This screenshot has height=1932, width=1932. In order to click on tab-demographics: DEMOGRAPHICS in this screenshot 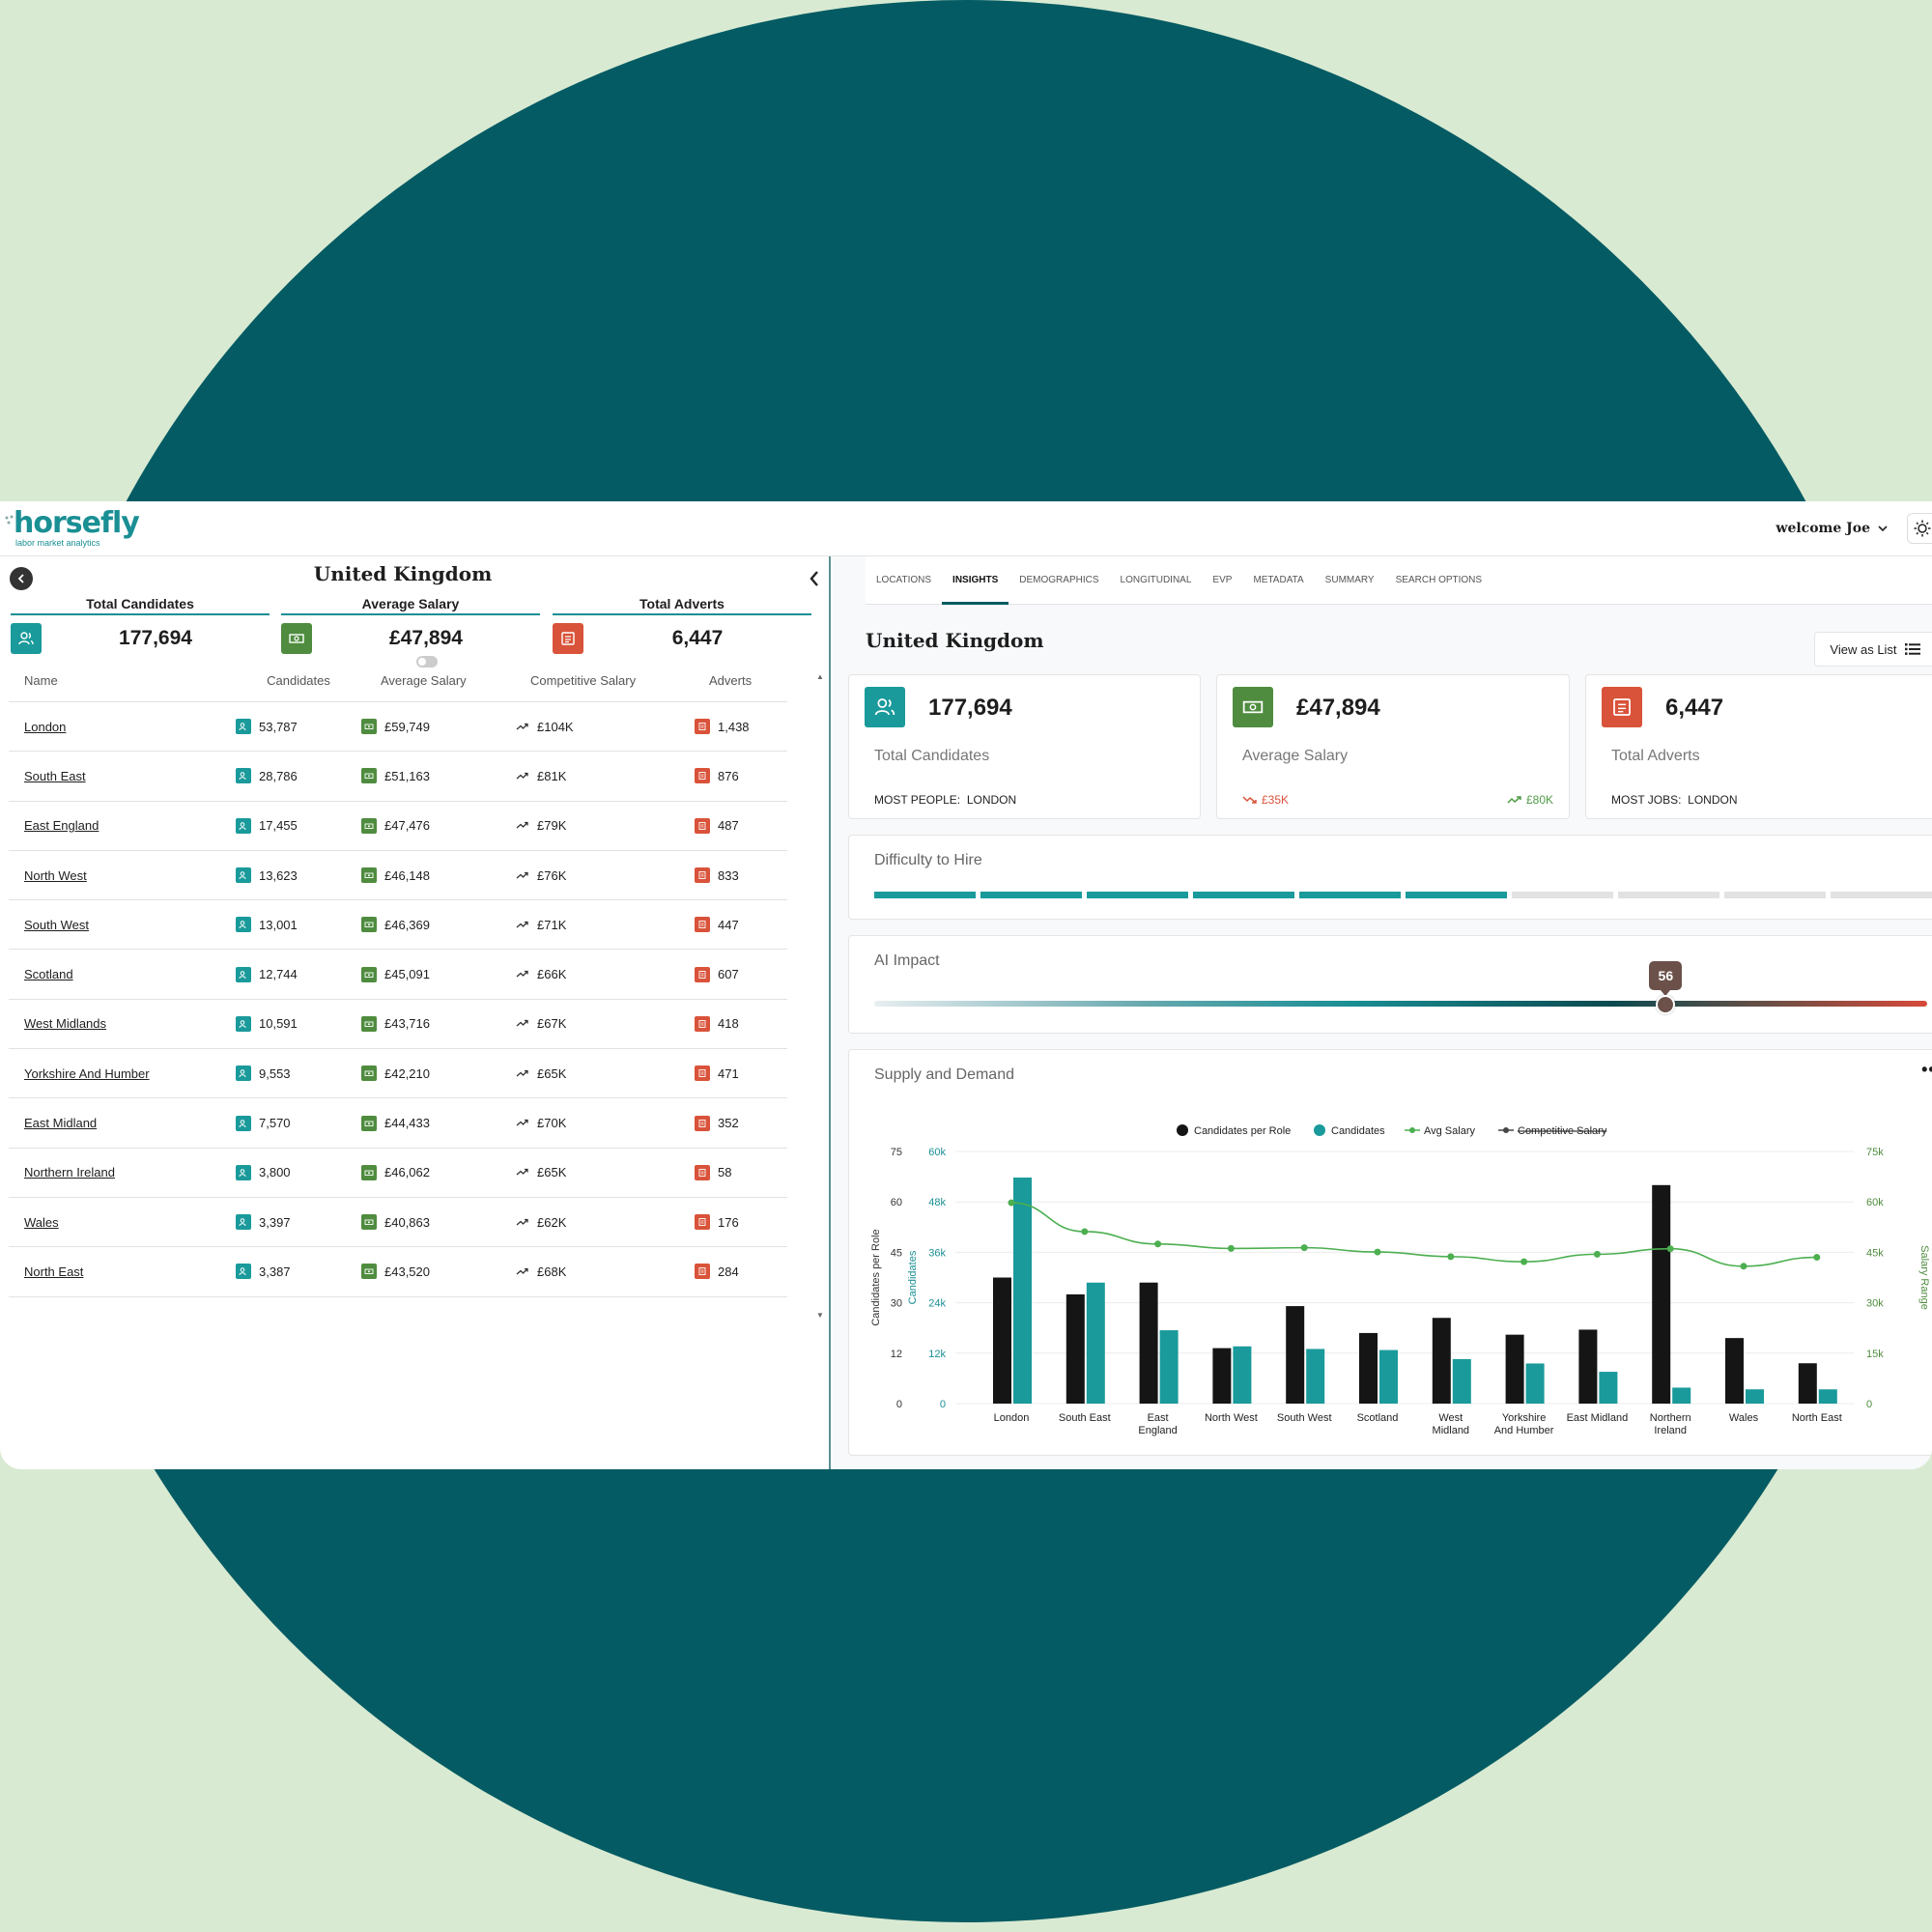, I will do `click(1059, 580)`.